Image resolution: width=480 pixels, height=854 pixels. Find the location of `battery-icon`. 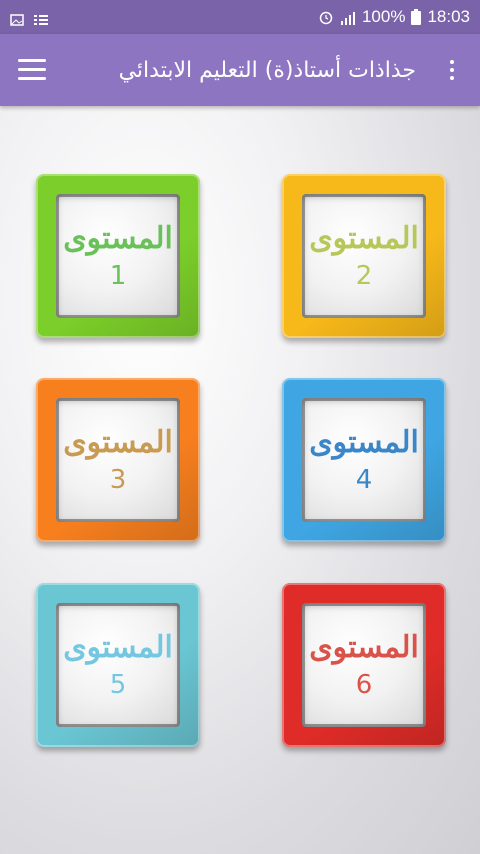

battery-icon is located at coordinates (416, 17).